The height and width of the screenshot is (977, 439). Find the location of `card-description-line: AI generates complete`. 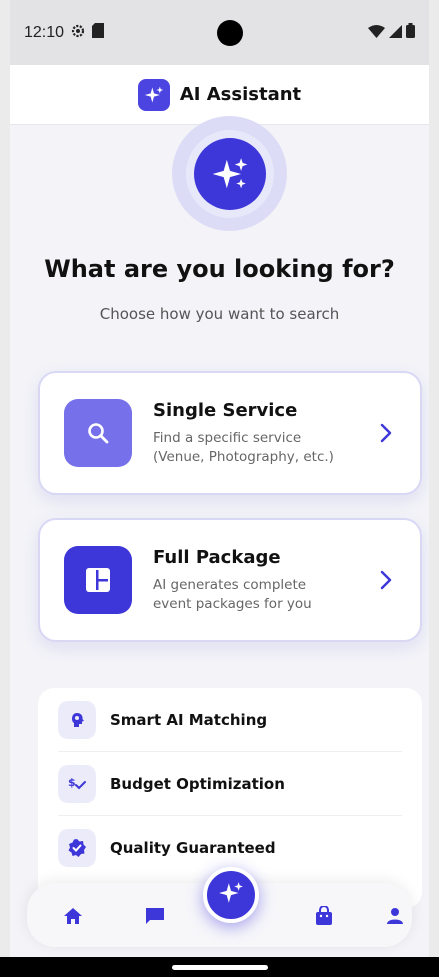

card-description-line: AI generates complete is located at coordinates (230, 584).